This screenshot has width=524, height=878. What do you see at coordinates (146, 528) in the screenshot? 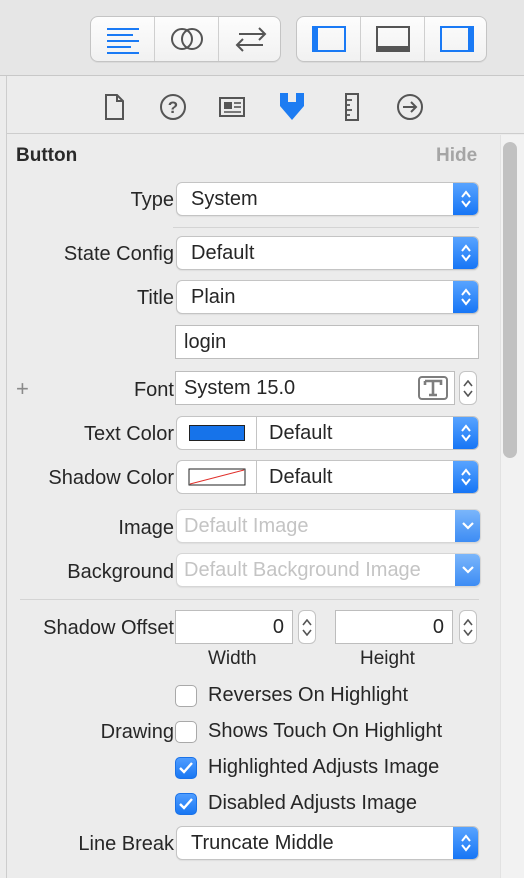
I see `image-label: Image` at bounding box center [146, 528].